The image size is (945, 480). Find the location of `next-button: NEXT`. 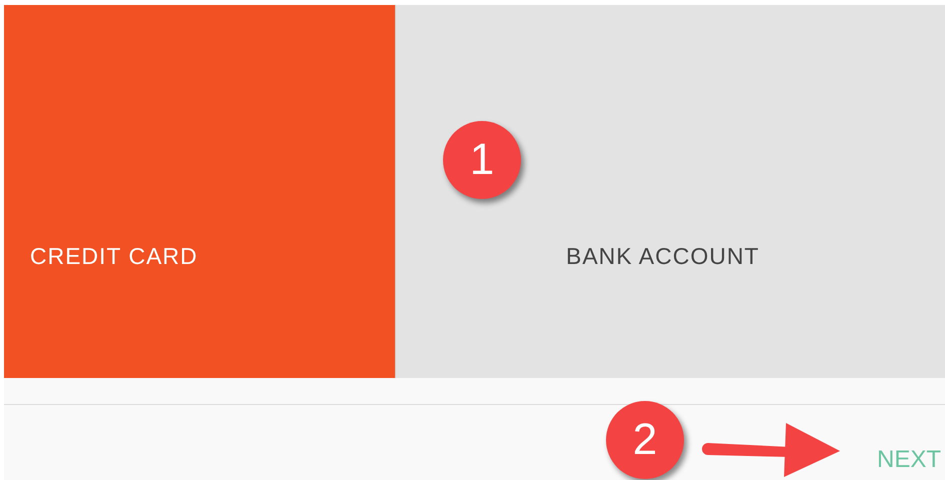

next-button: NEXT is located at coordinates (908, 460).